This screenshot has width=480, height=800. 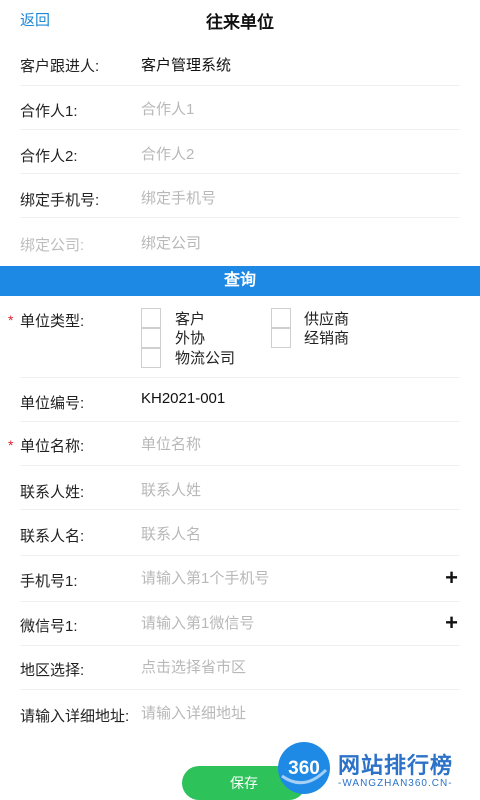 I want to click on option-label: 物流公司, so click(x=205, y=358).